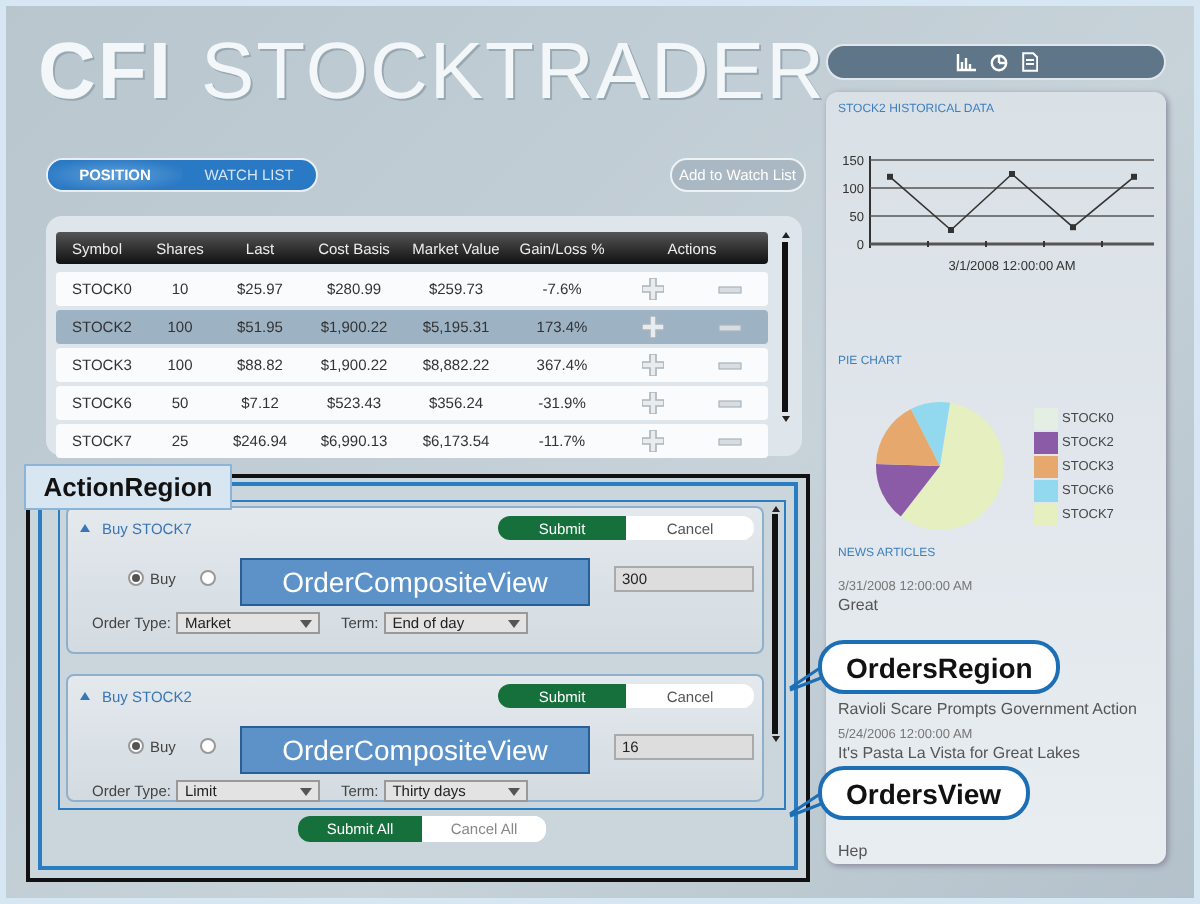 This screenshot has width=1200, height=904. What do you see at coordinates (998, 62) in the screenshot?
I see `pie-chart-icon` at bounding box center [998, 62].